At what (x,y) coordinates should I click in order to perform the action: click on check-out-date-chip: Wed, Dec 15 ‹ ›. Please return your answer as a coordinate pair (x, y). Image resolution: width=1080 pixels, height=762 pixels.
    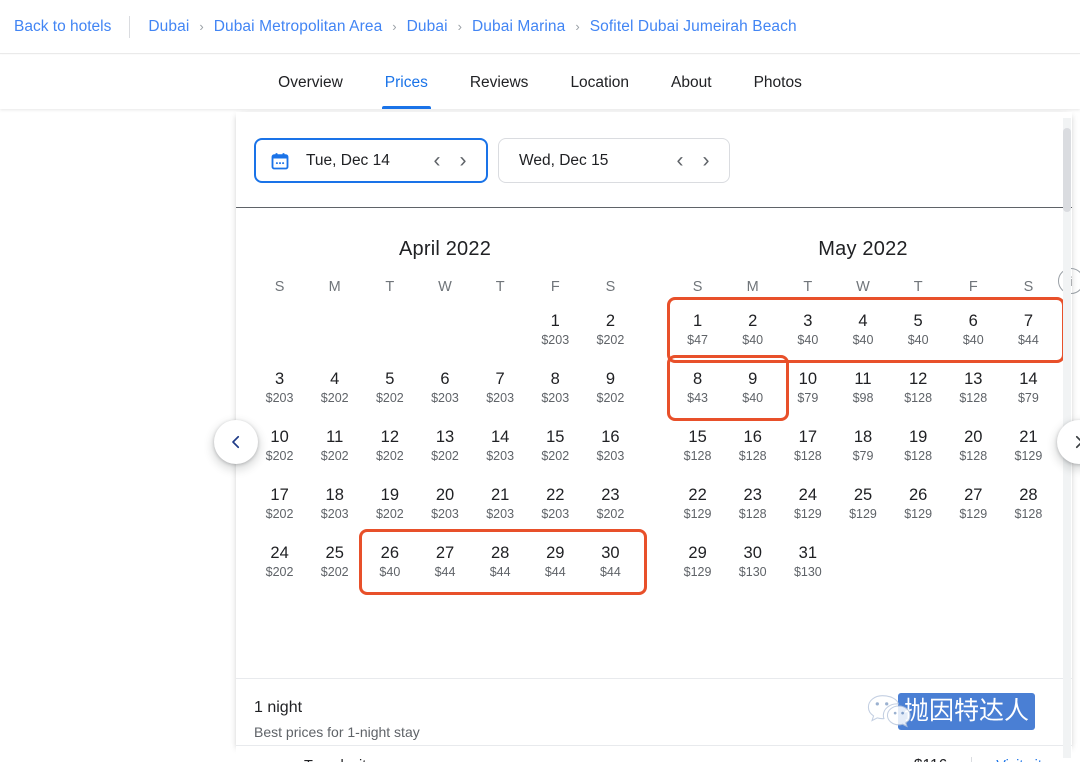
    Looking at the image, I should click on (614, 160).